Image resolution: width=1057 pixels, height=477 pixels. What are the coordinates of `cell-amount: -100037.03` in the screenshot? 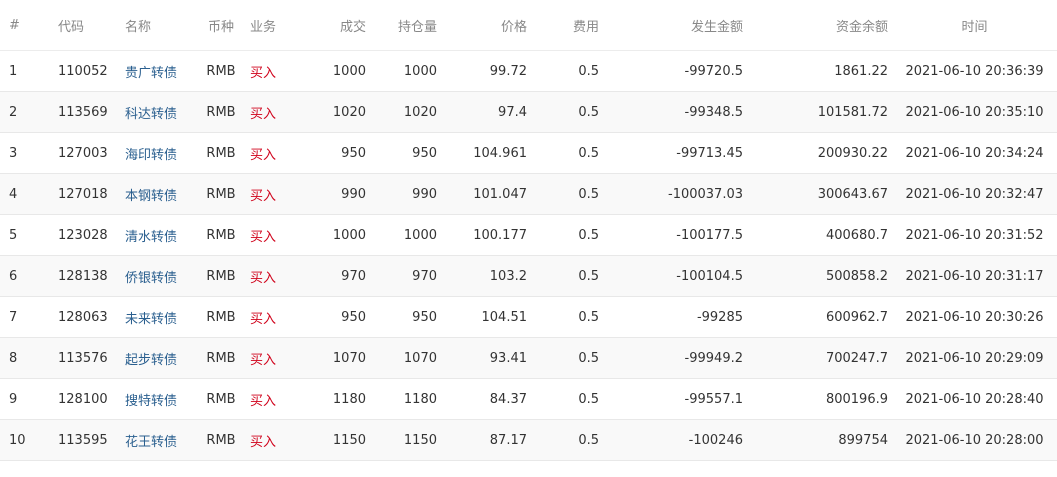 It's located at (675, 194).